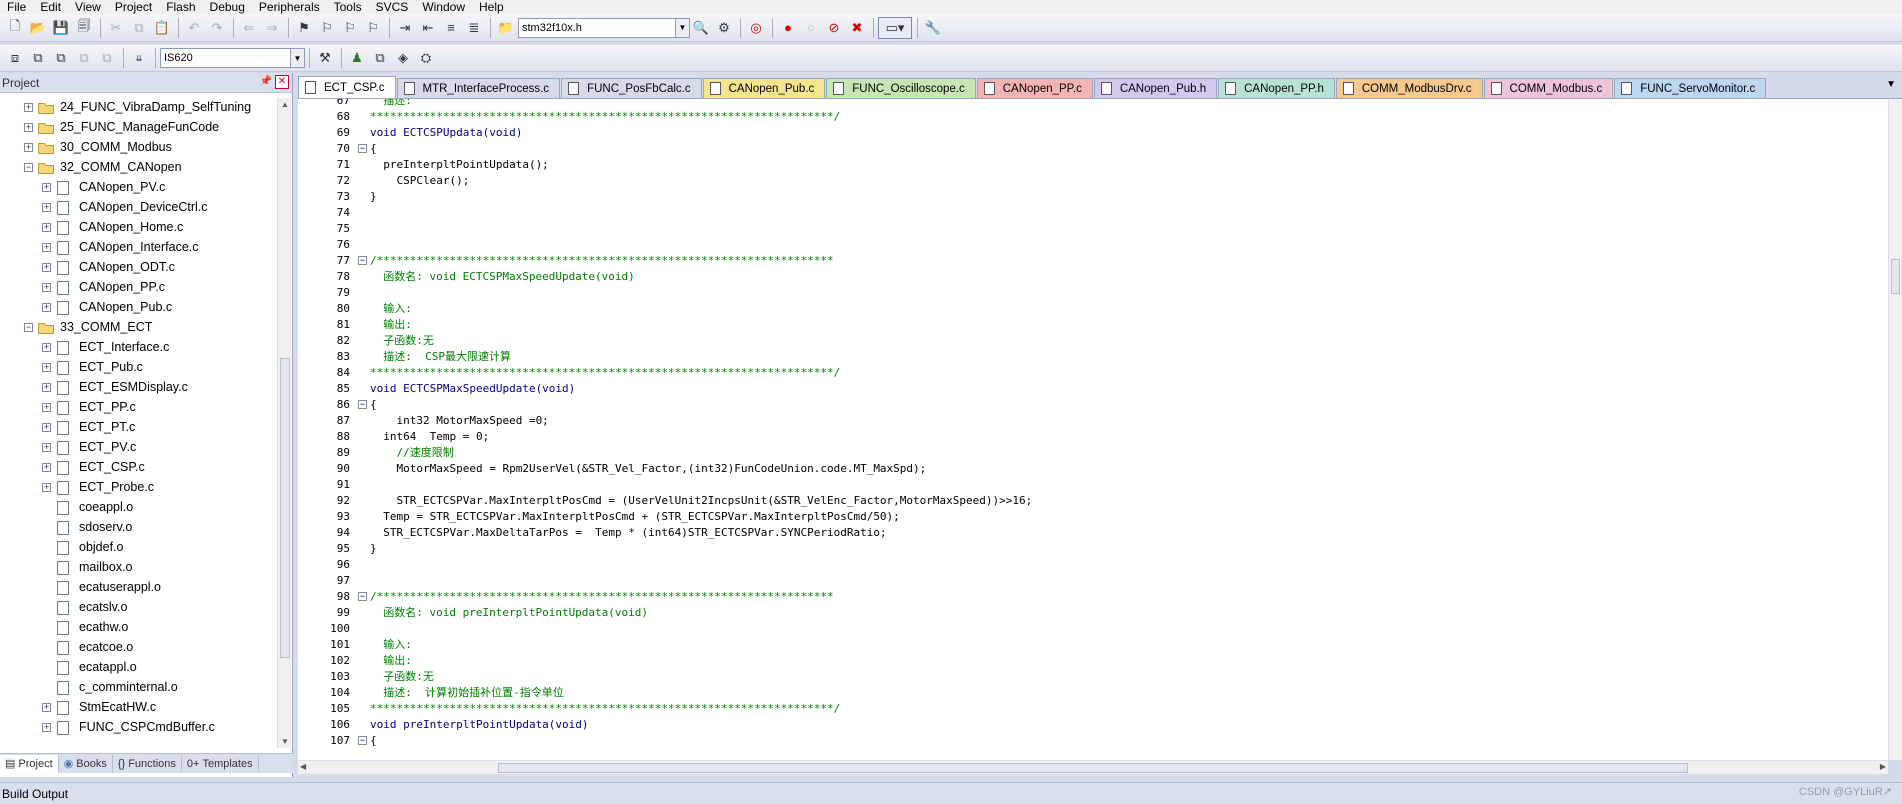  Describe the element at coordinates (138, 268) in the screenshot. I see `tree-item: + CANopen_ODT.c` at that location.